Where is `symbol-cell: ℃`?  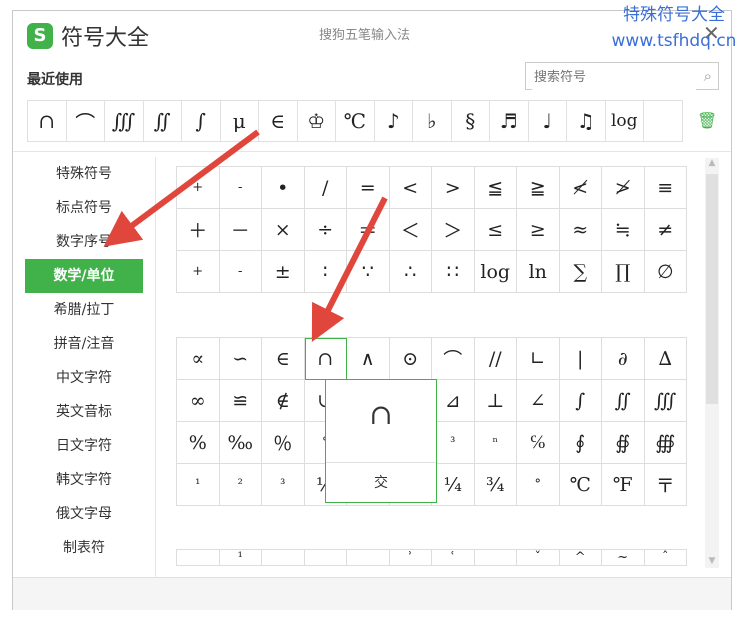
symbol-cell: ℃ is located at coordinates (580, 485).